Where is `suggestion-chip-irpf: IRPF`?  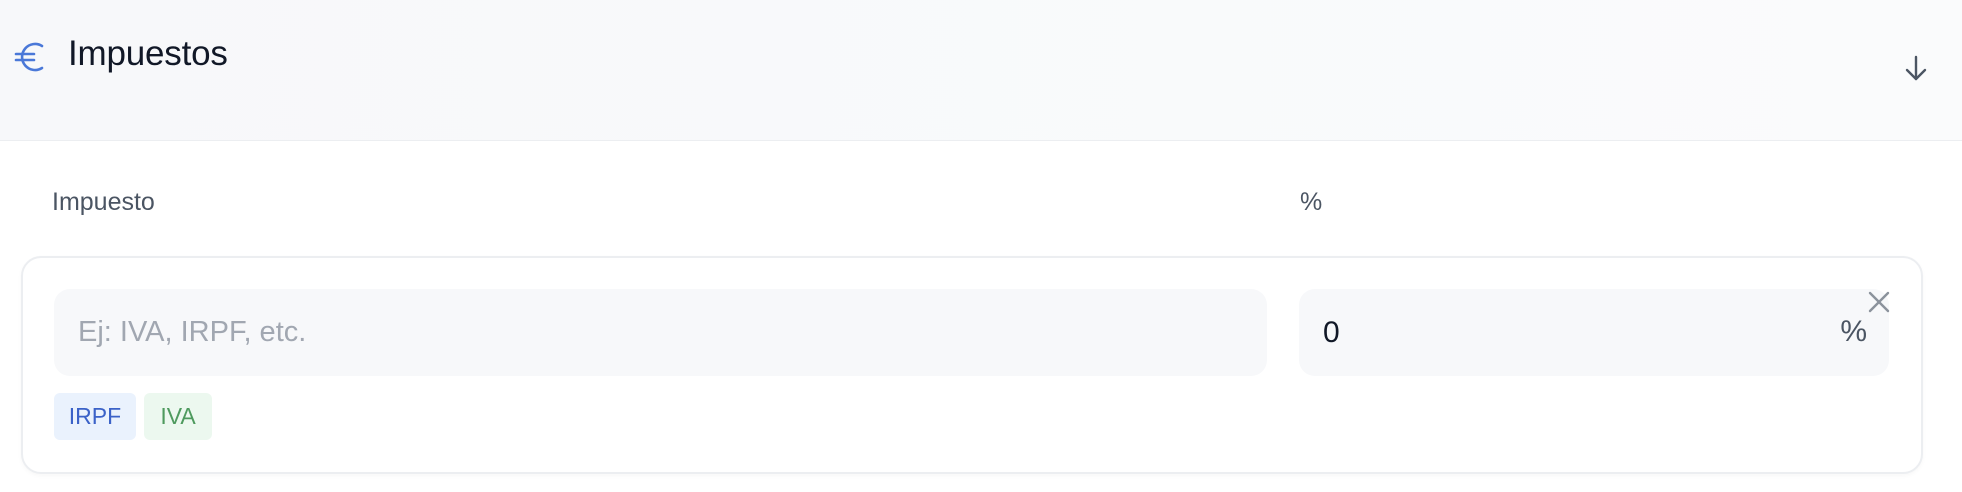
suggestion-chip-irpf: IRPF is located at coordinates (95, 416).